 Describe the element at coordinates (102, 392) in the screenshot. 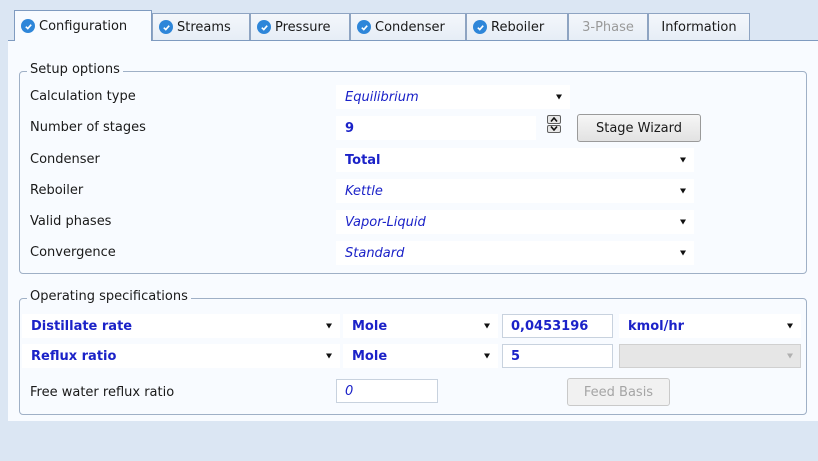

I see `free-water-reflux-label: Free water reflux ratio` at that location.